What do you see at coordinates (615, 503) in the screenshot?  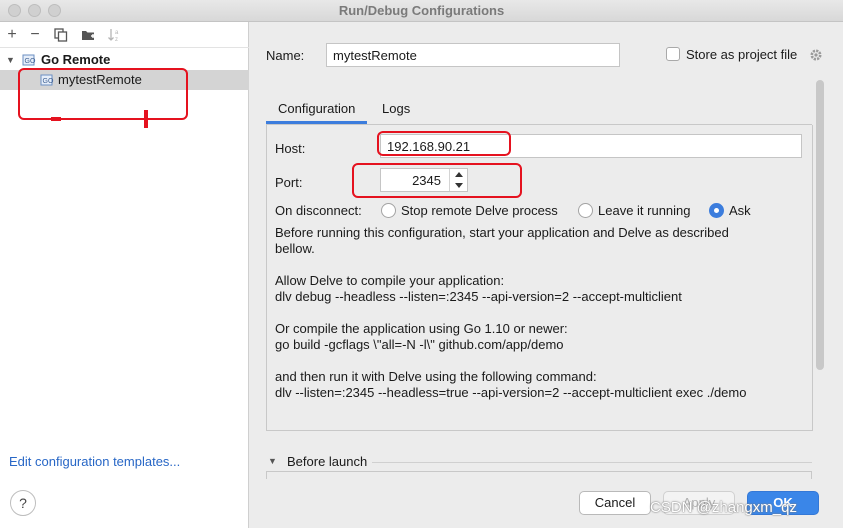 I see `cancel-button: Cancel` at bounding box center [615, 503].